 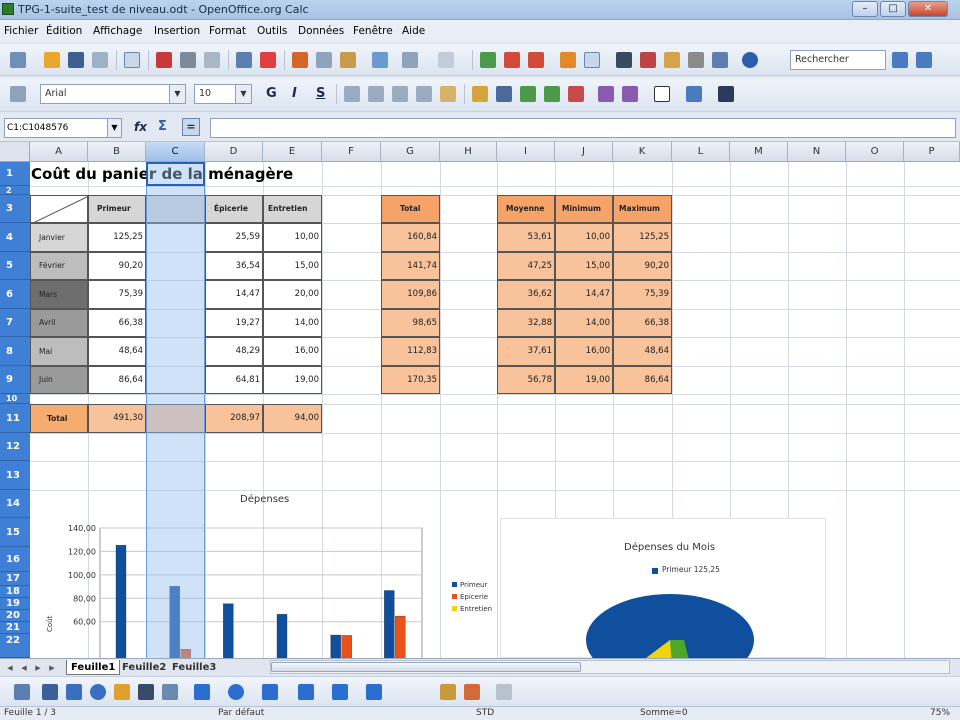 What do you see at coordinates (526, 266) in the screenshot?
I see `moyenne-value: 47,25` at bounding box center [526, 266].